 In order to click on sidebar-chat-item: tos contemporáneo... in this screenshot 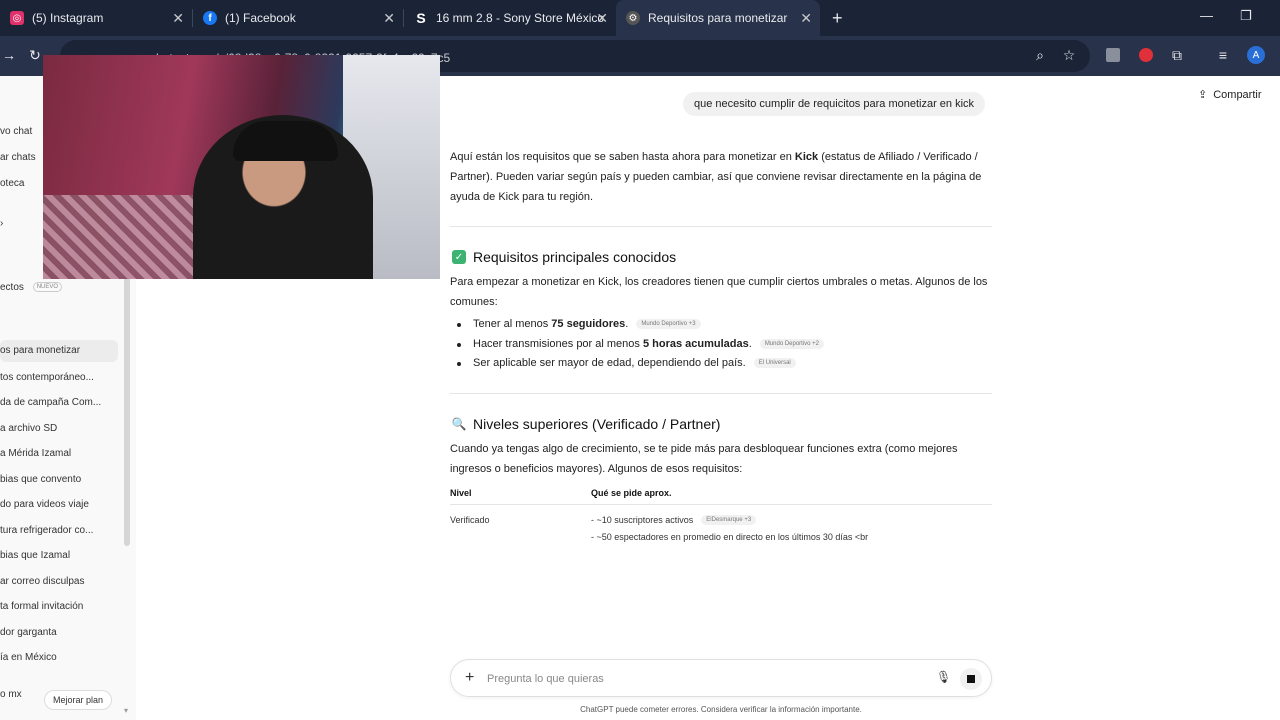, I will do `click(47, 377)`.